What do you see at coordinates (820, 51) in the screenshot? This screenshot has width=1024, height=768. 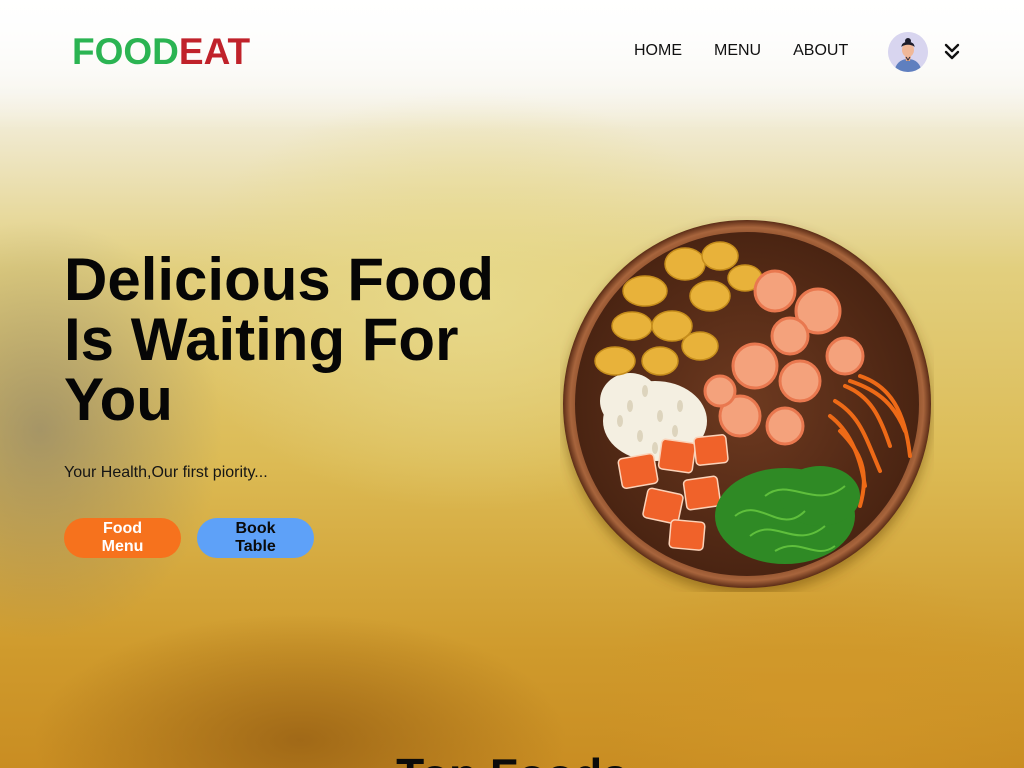 I see `nav-about: ABOUT` at bounding box center [820, 51].